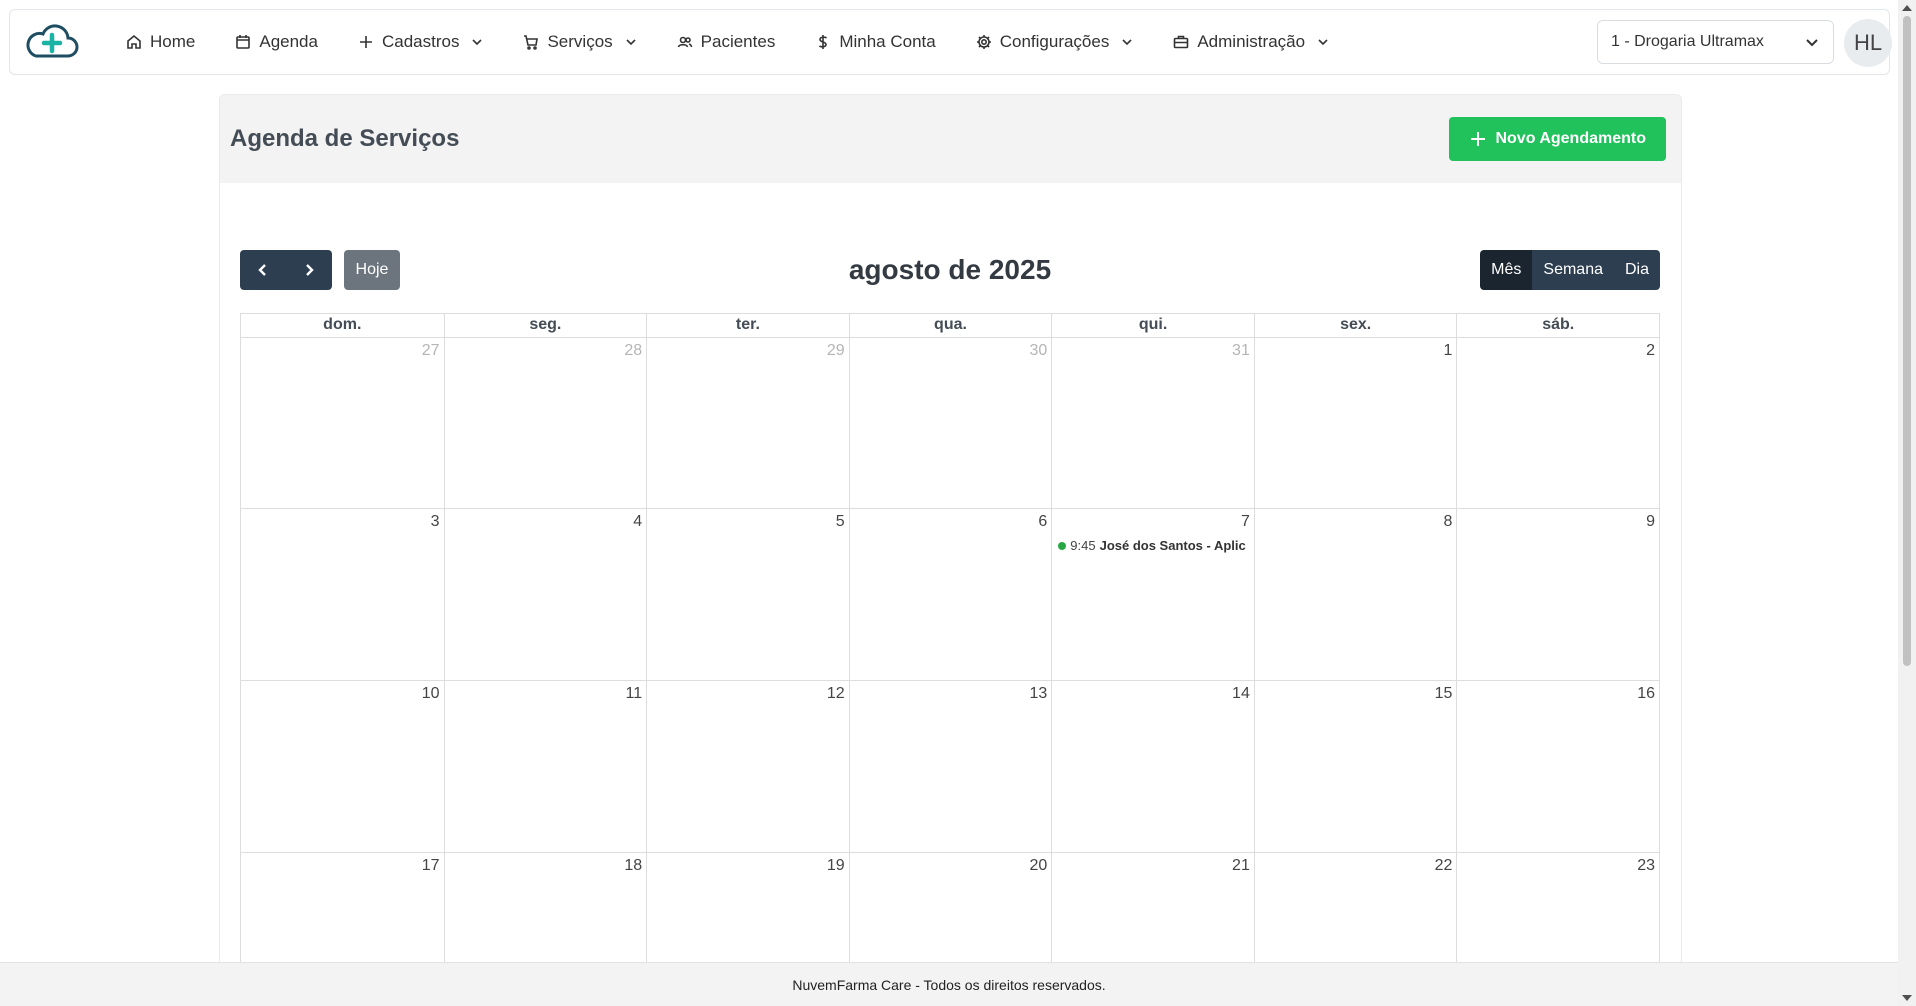  What do you see at coordinates (1355, 766) in the screenshot?
I see `calendar-day-cell: 15` at bounding box center [1355, 766].